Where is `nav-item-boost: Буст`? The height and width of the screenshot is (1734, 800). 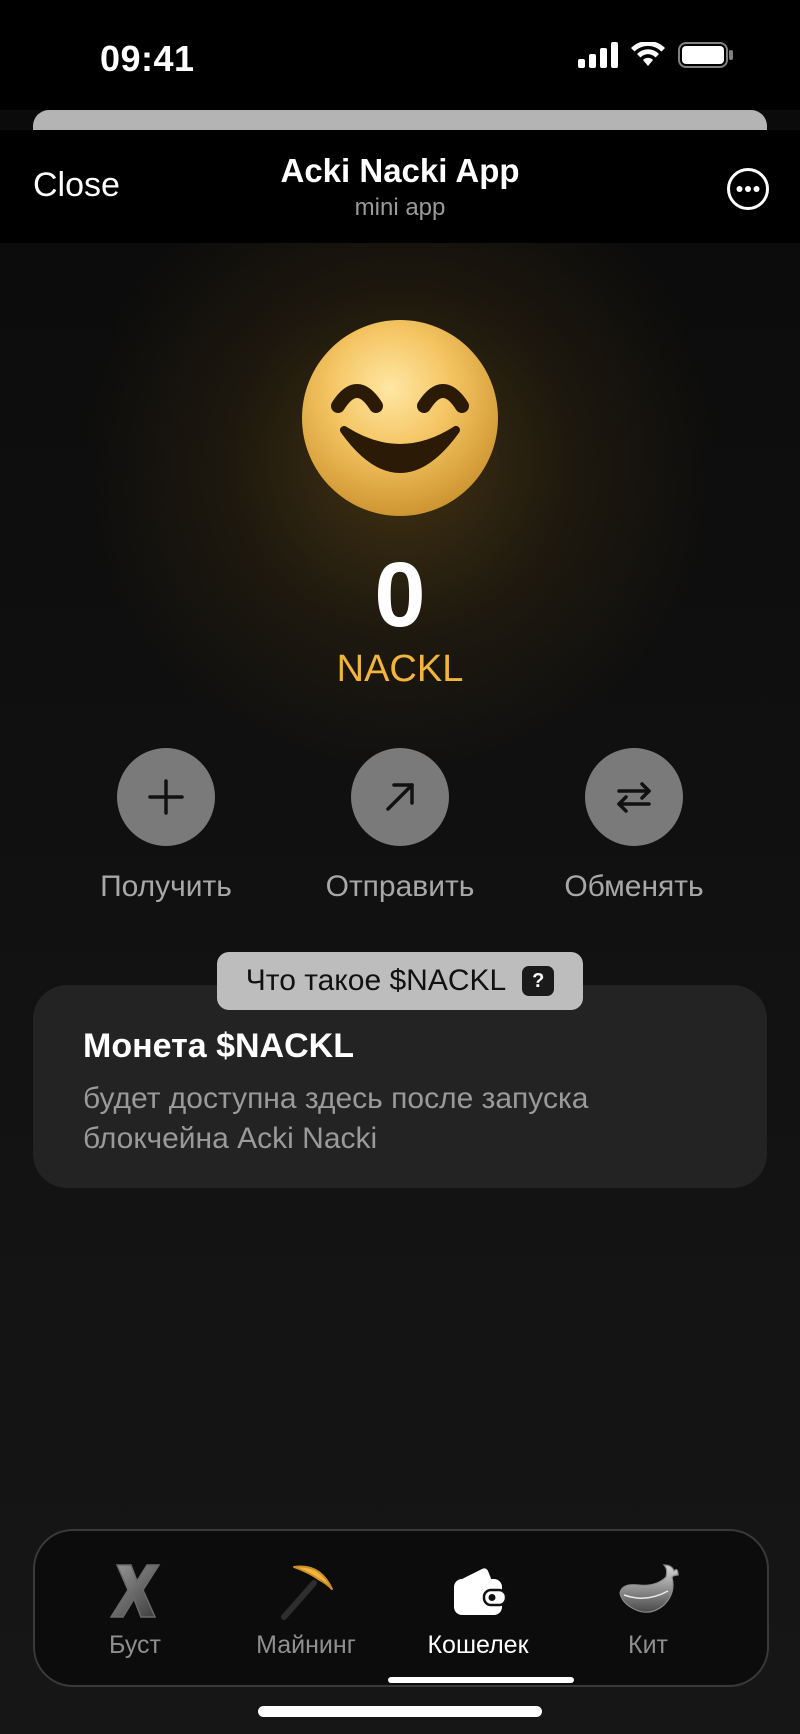 nav-item-boost: Буст is located at coordinates (135, 1608).